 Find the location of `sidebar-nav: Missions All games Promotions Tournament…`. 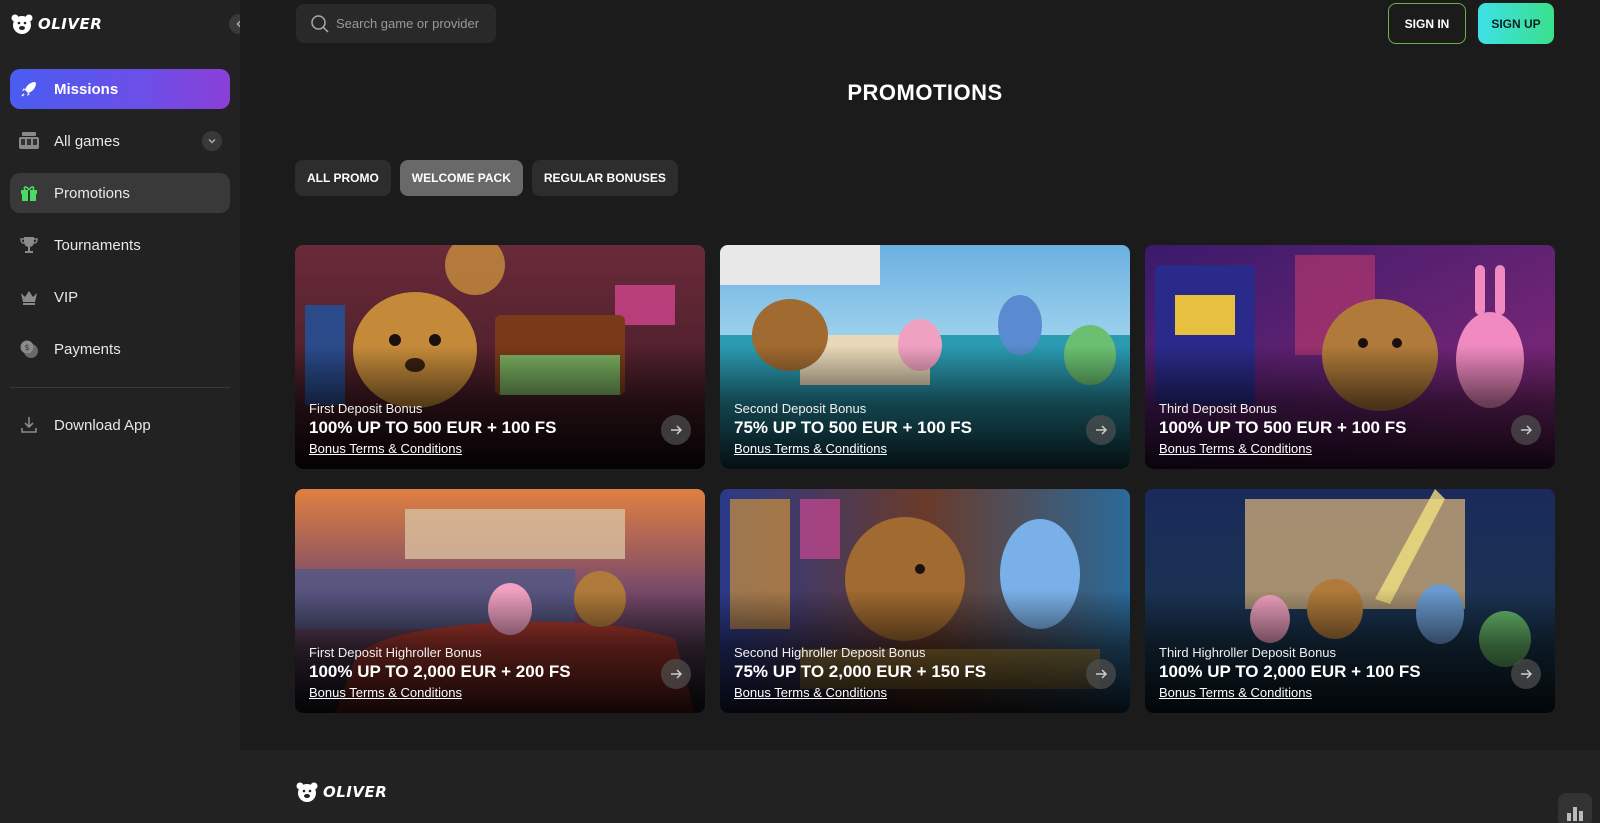

sidebar-nav: Missions All games Promotions Tournament… is located at coordinates (120, 225).